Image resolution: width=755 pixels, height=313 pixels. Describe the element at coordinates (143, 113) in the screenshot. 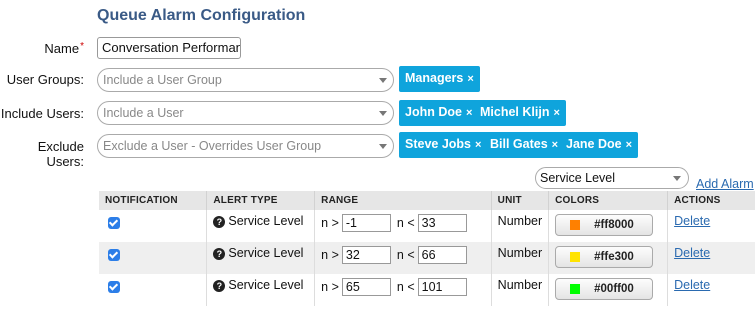

I see `include-users-placeholder: Include a User` at that location.